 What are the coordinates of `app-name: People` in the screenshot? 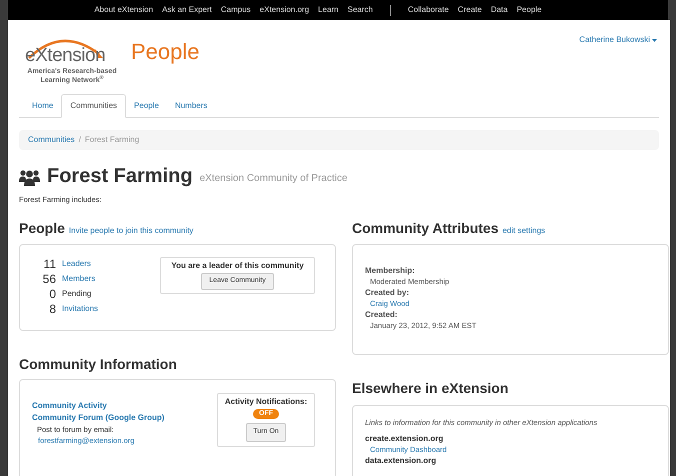 It's located at (165, 52).